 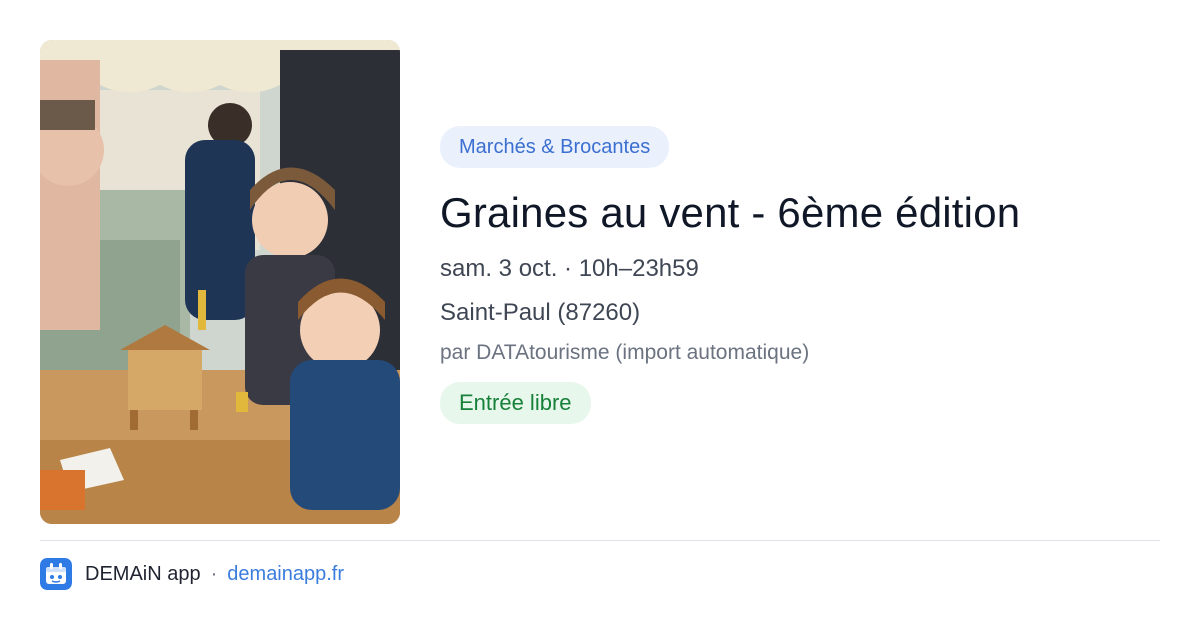 What do you see at coordinates (730, 212) in the screenshot?
I see `event-title: Graines au vent - 6ème édition` at bounding box center [730, 212].